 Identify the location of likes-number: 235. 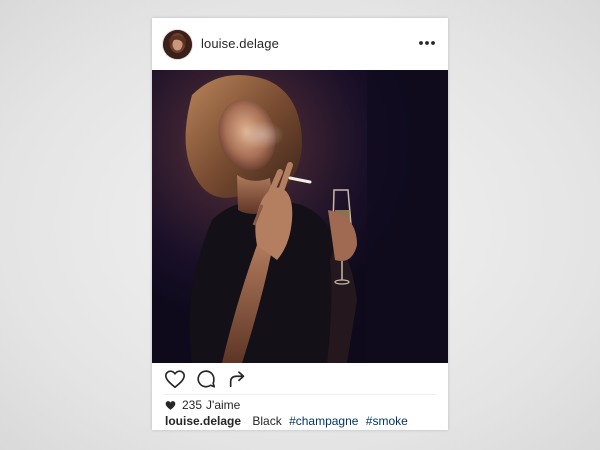
(192, 405).